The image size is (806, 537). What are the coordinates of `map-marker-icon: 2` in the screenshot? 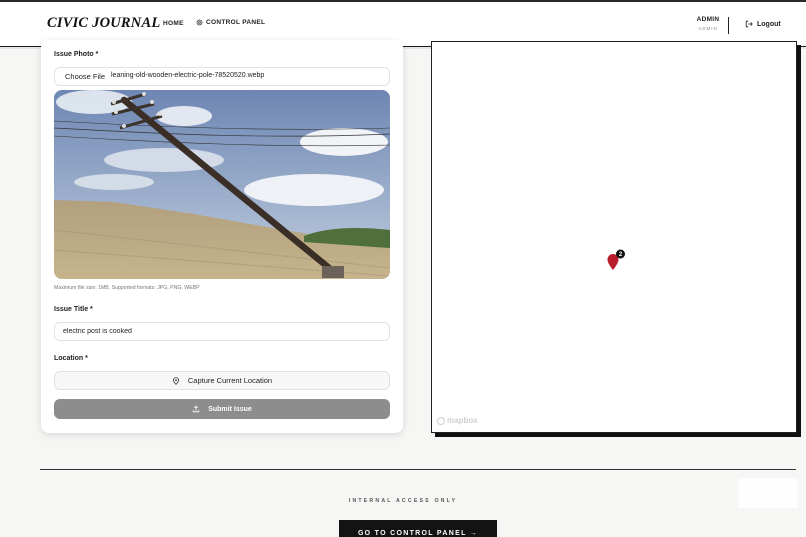 It's located at (616, 260).